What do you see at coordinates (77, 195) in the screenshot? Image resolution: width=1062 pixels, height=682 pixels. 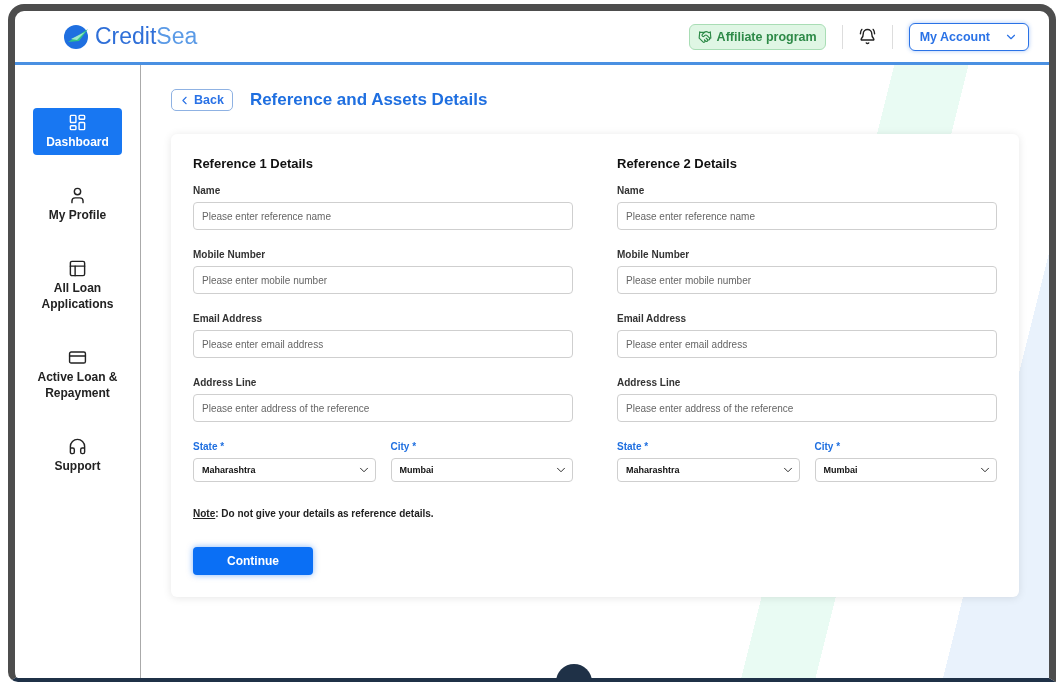 I see `user-icon` at bounding box center [77, 195].